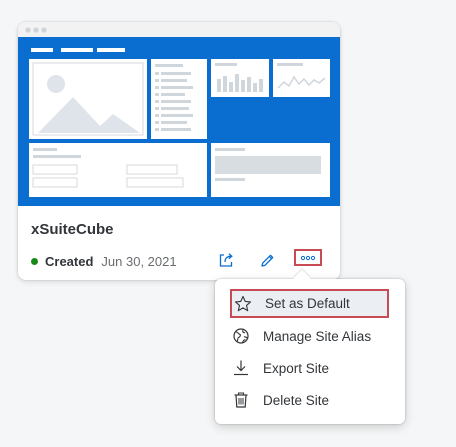 This screenshot has width=456, height=447. I want to click on menu-item-delete-site: Delete Site, so click(310, 400).